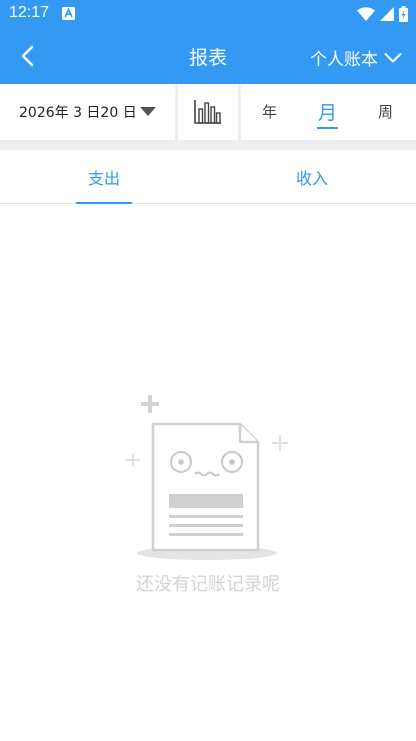 The image size is (416, 741). I want to click on period-year: 年, so click(269, 111).